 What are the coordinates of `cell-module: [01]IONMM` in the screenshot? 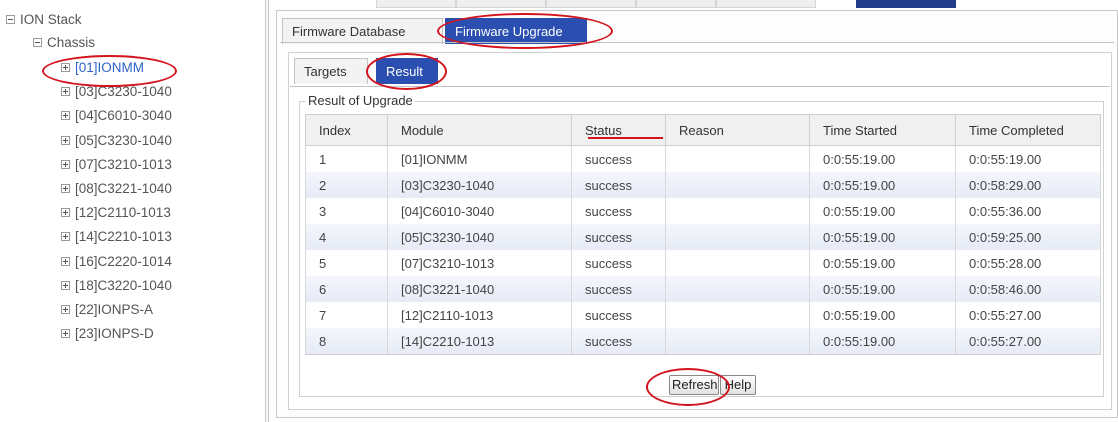 It's located at (479, 158).